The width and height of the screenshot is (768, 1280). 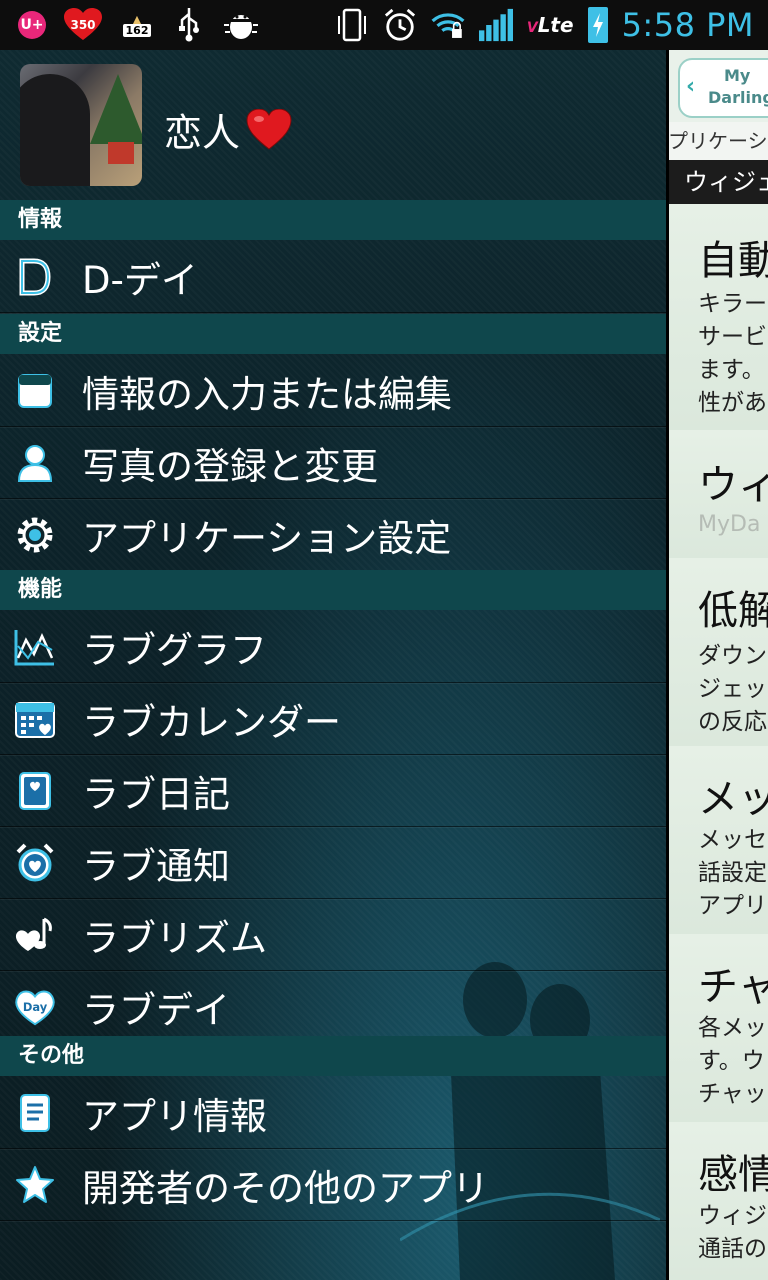 What do you see at coordinates (35, 791) in the screenshot?
I see `diary-icon` at bounding box center [35, 791].